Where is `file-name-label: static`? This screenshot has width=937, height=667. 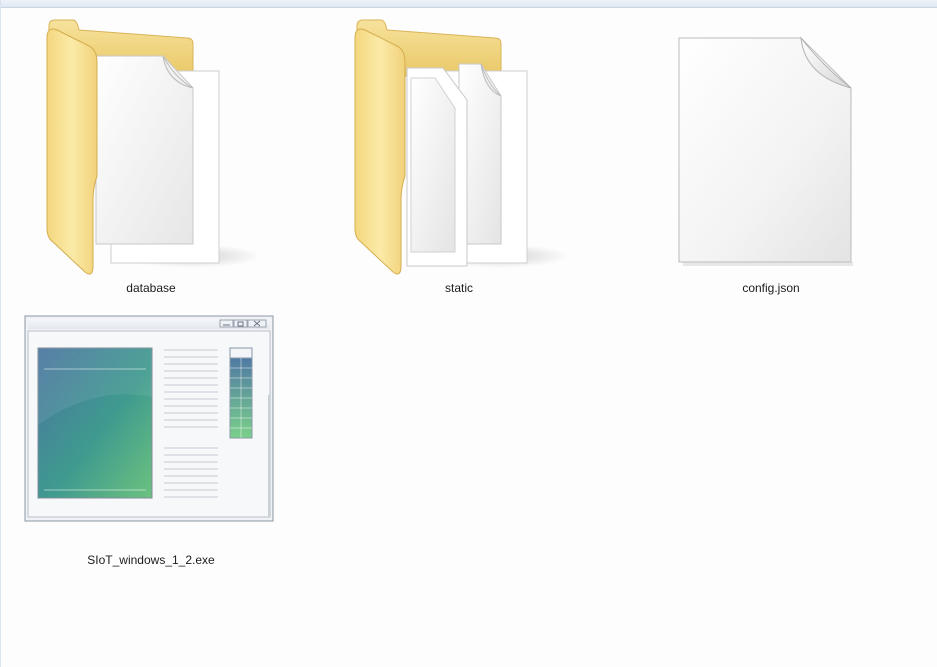 file-name-label: static is located at coordinates (458, 288).